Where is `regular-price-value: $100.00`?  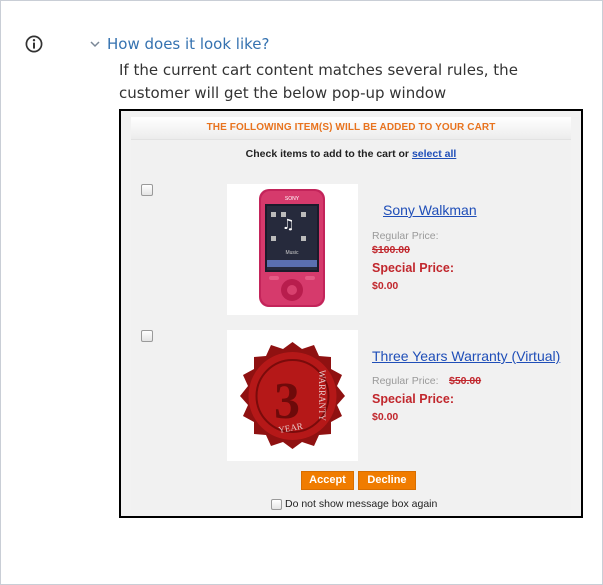
regular-price-value: $100.00 is located at coordinates (391, 250).